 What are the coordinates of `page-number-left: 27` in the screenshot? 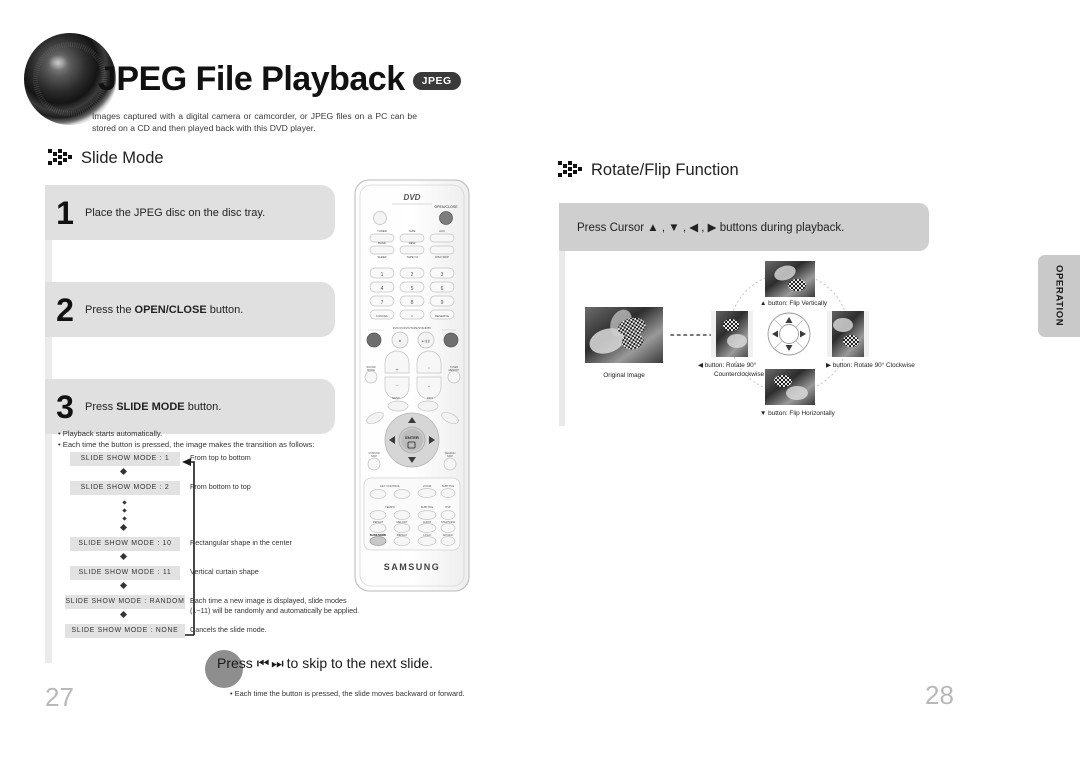 It's located at (59, 697).